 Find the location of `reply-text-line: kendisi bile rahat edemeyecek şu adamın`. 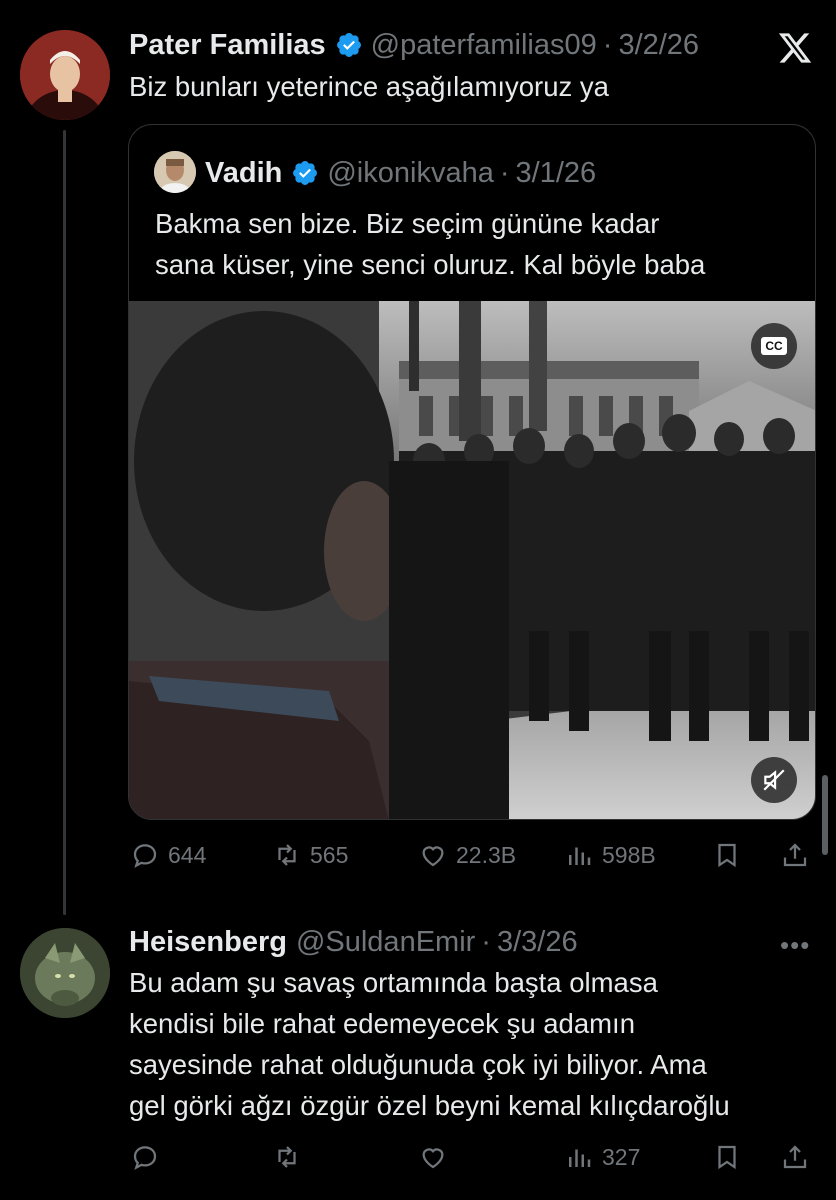

reply-text-line: kendisi bile rahat edemeyecek şu adamın is located at coordinates (382, 1023).